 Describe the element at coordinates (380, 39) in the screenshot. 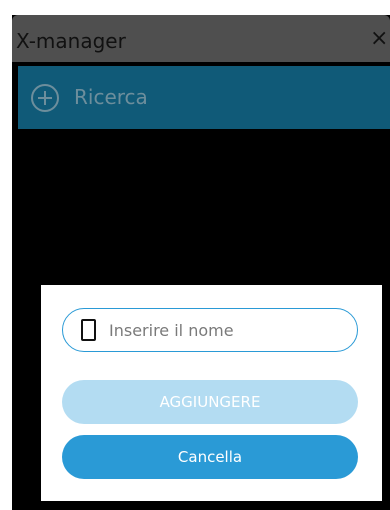

I see `close-icon: ×` at that location.